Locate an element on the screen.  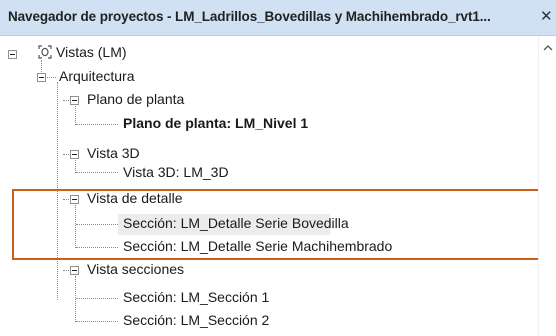
tree-item-vista-3d-lm-3d: Vista 3D: LM_3D is located at coordinates (176, 172).